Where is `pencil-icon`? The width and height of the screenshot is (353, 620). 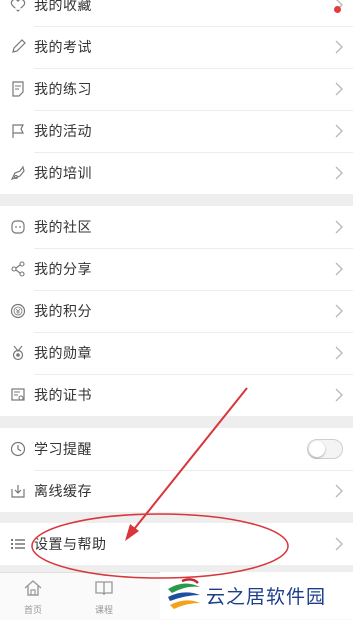
pencil-icon is located at coordinates (17, 47).